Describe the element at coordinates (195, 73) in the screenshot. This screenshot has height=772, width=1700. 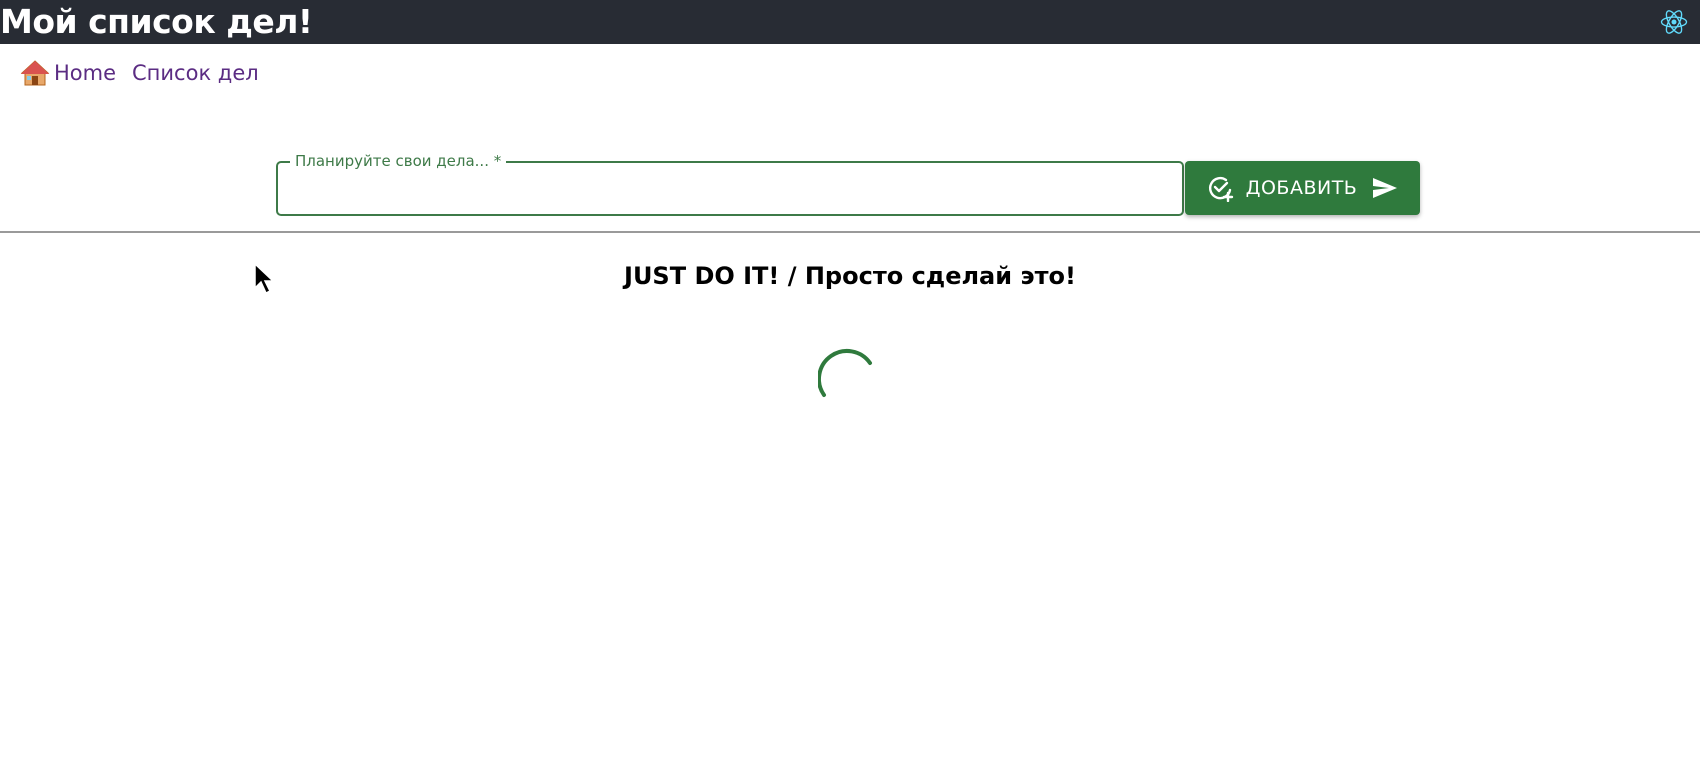
I see `nav-link-todo-list: Список дел` at that location.